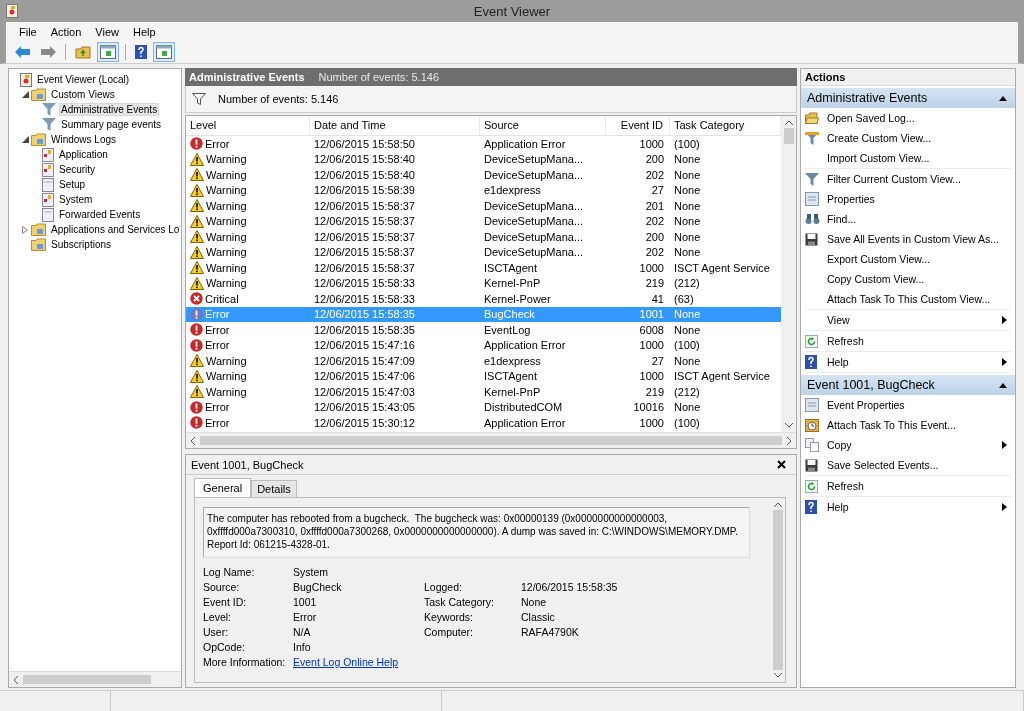 Image resolution: width=1024 pixels, height=711 pixels. I want to click on section-header: Administrative Events, so click(908, 98).